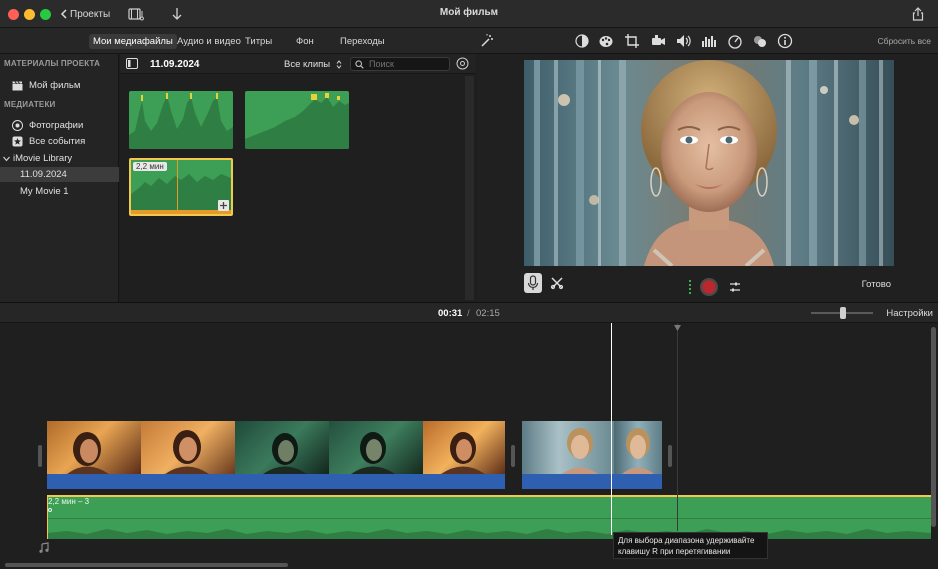  Describe the element at coordinates (735, 287) in the screenshot. I see `voiceover-options-icon` at that location.